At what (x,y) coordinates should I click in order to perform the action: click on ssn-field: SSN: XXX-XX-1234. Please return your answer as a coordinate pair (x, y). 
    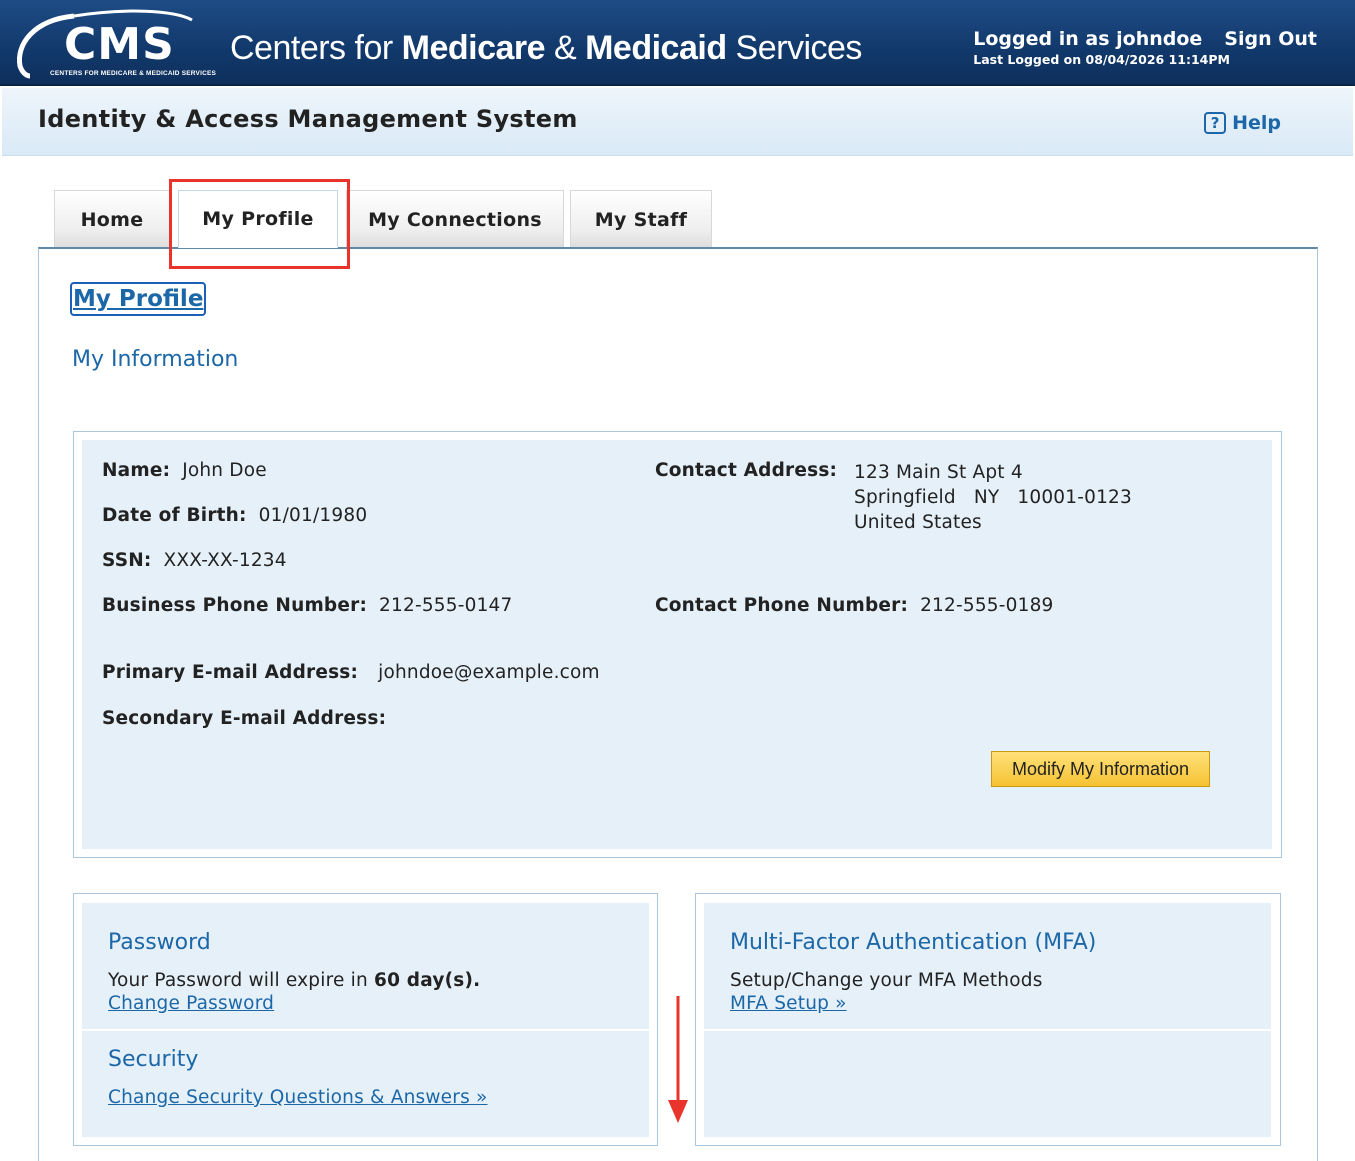
    Looking at the image, I should click on (194, 560).